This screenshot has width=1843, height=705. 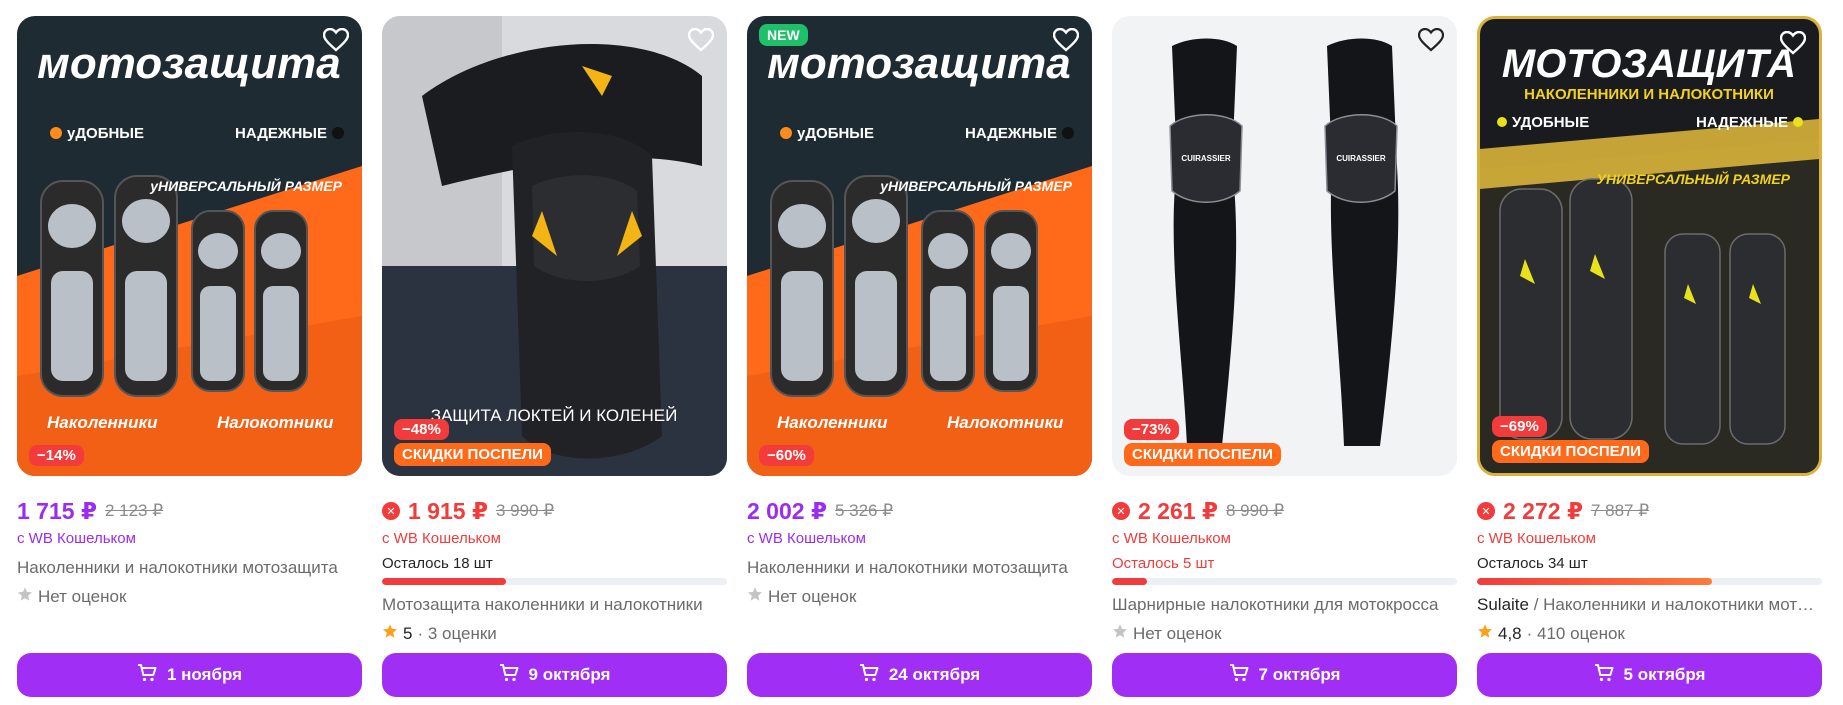 I want to click on image-tags: −69% СКИДКИ ПОСПЕЛИ, so click(x=1570, y=439).